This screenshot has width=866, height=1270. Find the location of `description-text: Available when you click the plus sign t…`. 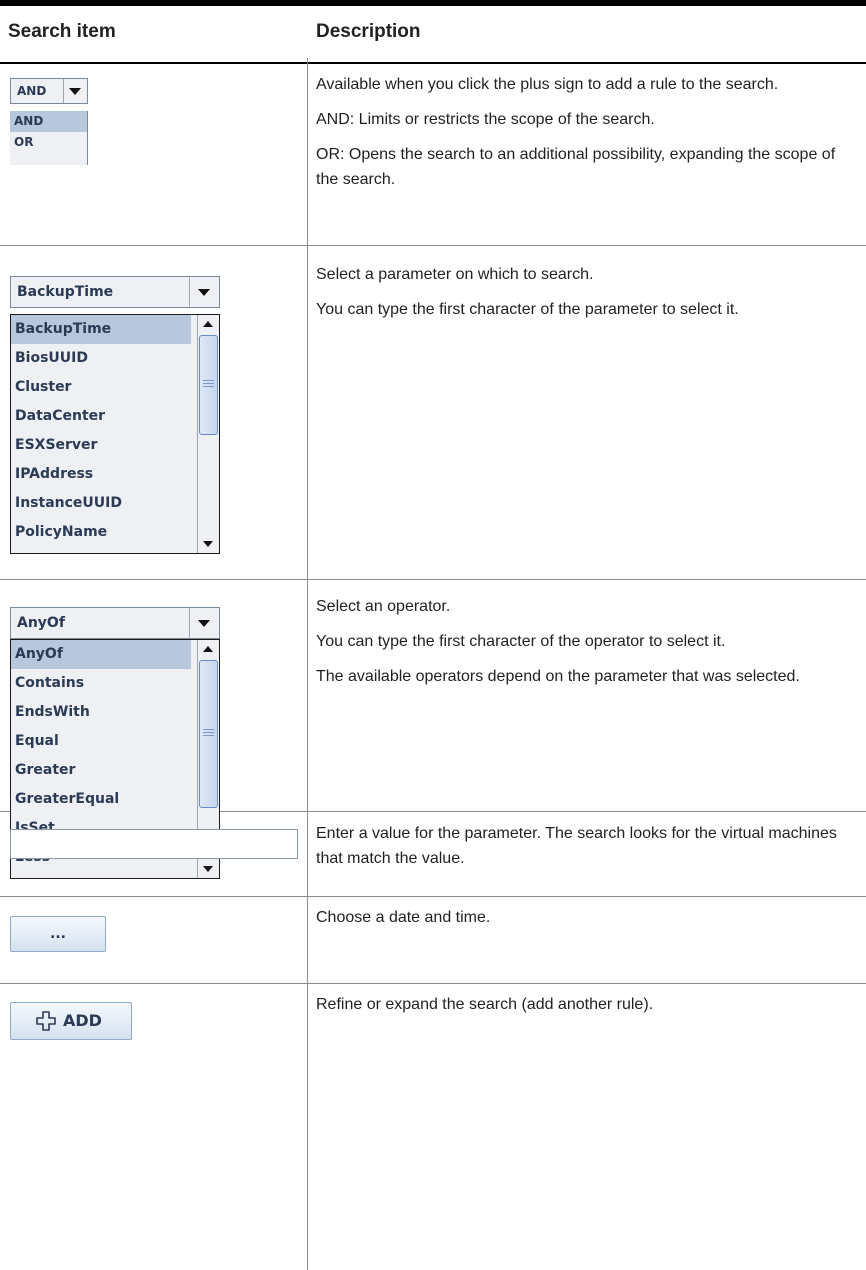

description-text: Available when you click the plus sign t… is located at coordinates (547, 84).